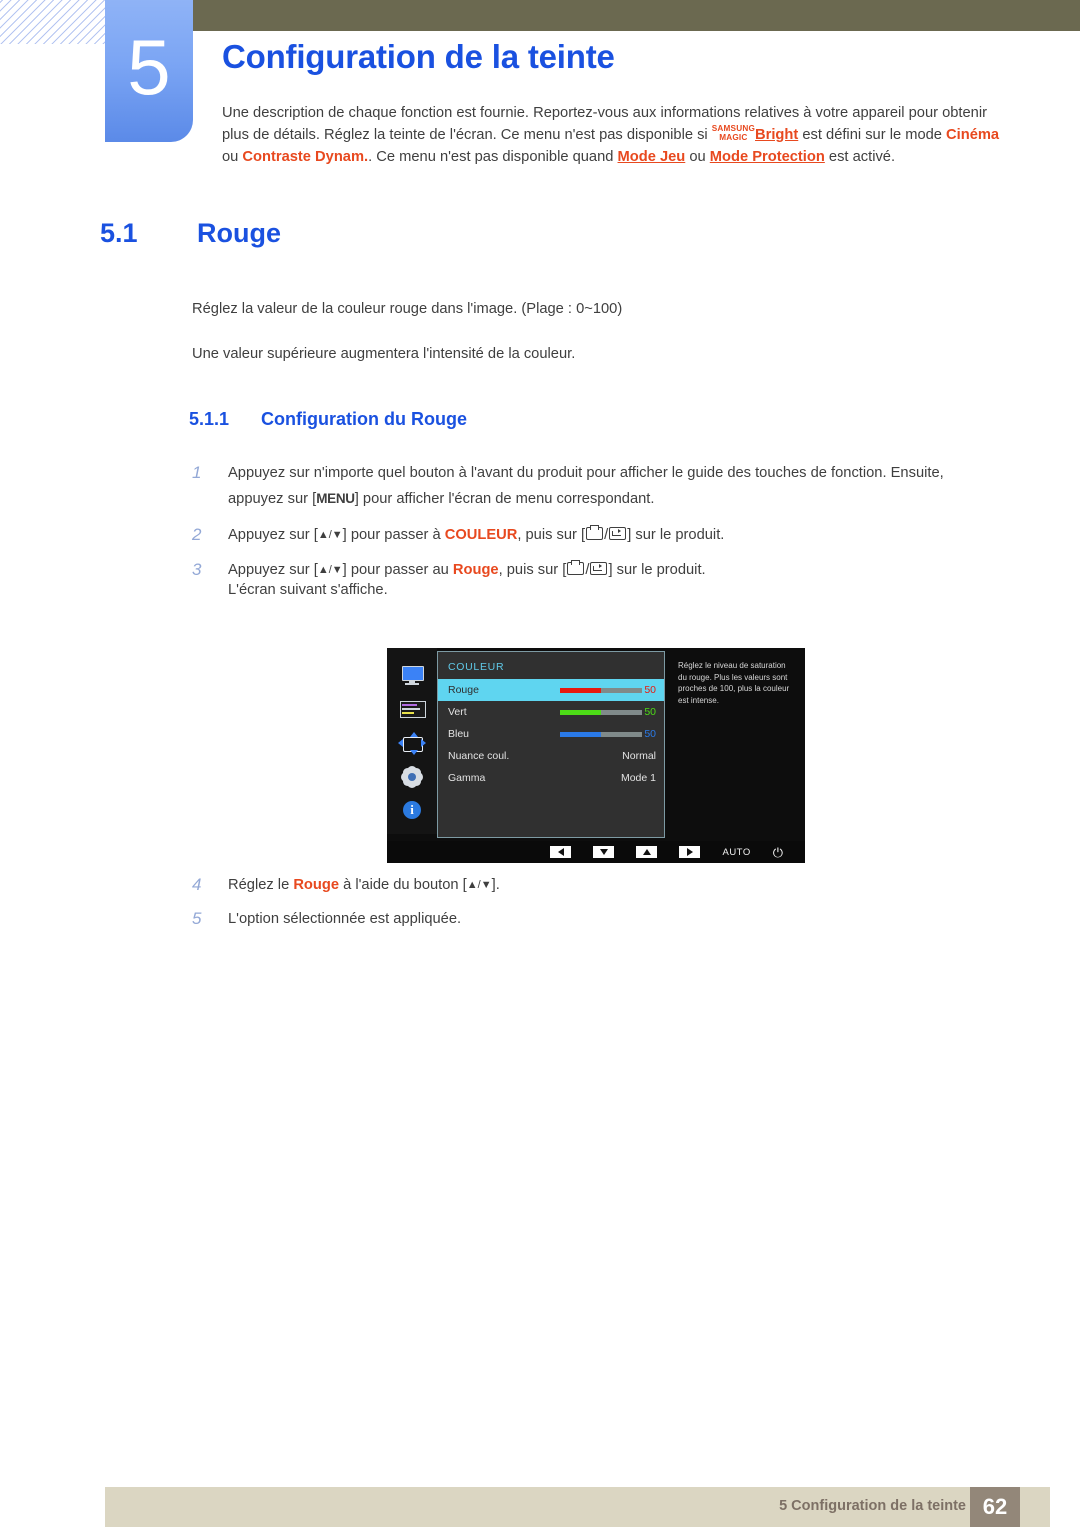 The image size is (1080, 1527). Describe the element at coordinates (345, 919) in the screenshot. I see `step-5-text: L'option sélectionnée est appliquée.` at that location.